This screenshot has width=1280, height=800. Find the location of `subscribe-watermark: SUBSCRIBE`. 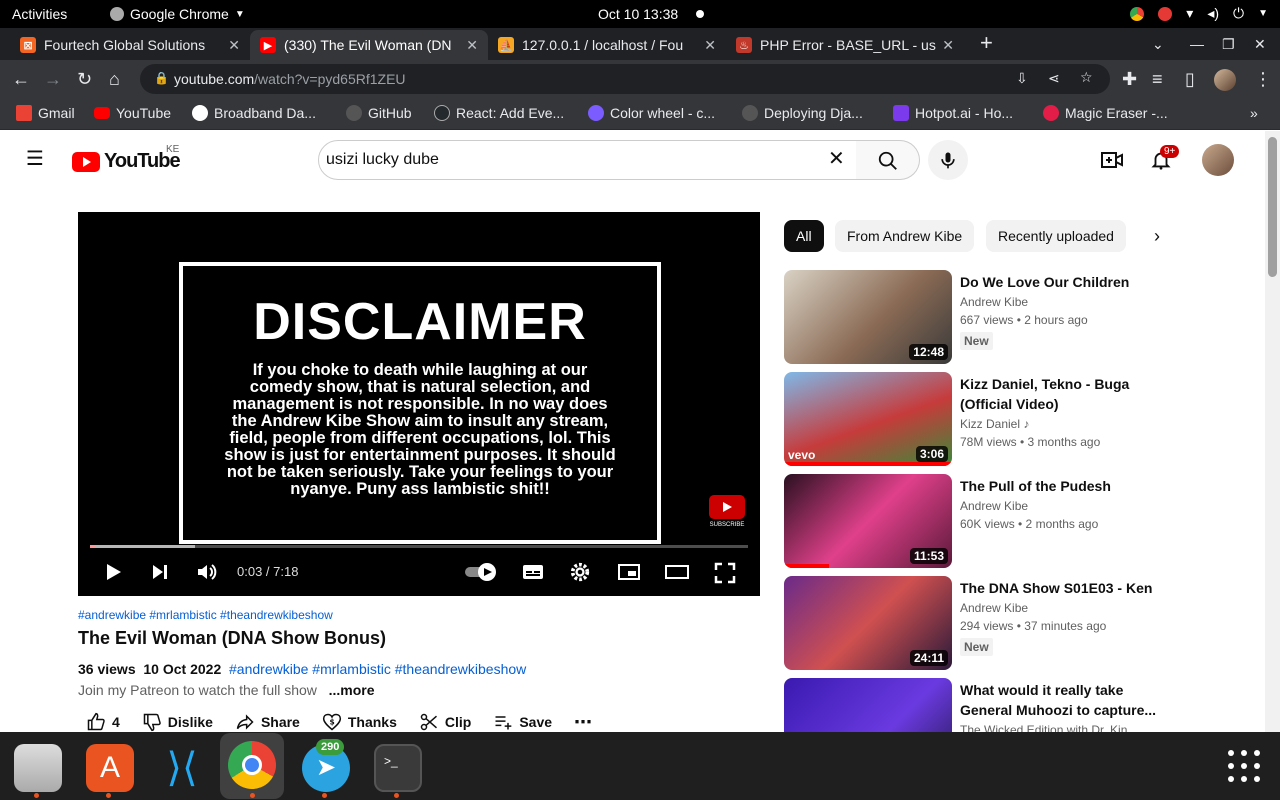

subscribe-watermark: SUBSCRIBE is located at coordinates (727, 514).